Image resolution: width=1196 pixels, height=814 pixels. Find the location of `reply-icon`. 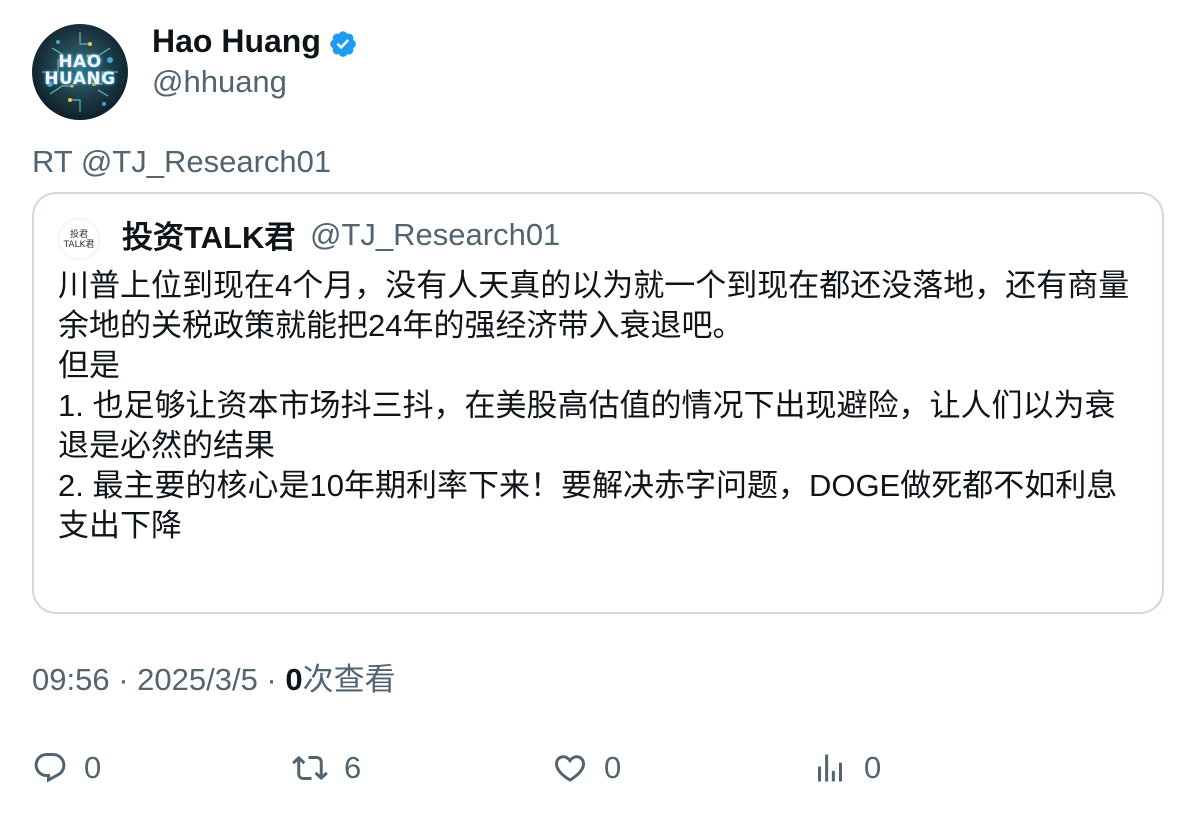

reply-icon is located at coordinates (50, 768).